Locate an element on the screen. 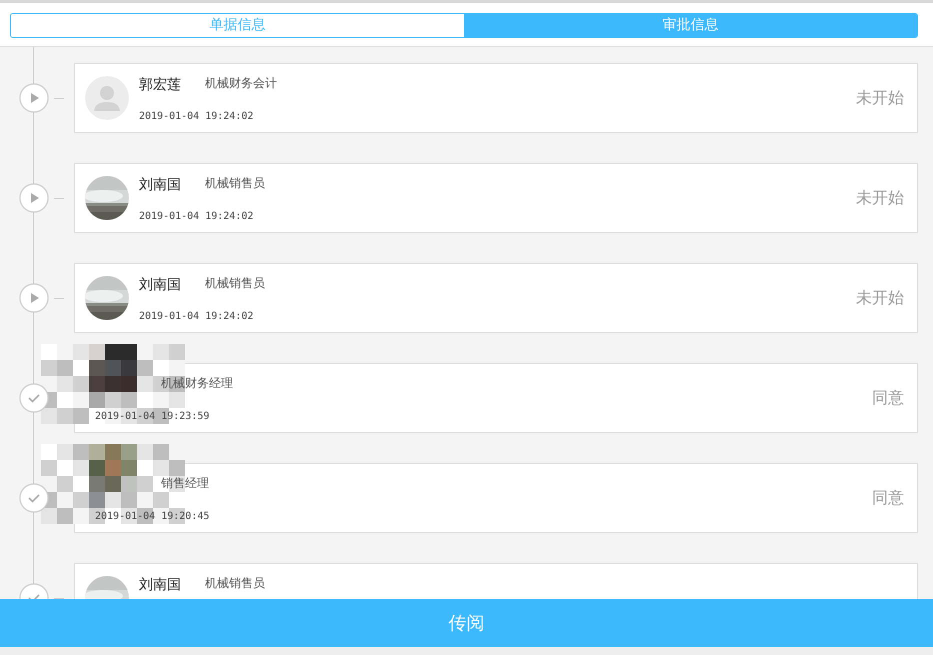 This screenshot has width=933, height=655. job-title: 机械财务经理 is located at coordinates (197, 383).